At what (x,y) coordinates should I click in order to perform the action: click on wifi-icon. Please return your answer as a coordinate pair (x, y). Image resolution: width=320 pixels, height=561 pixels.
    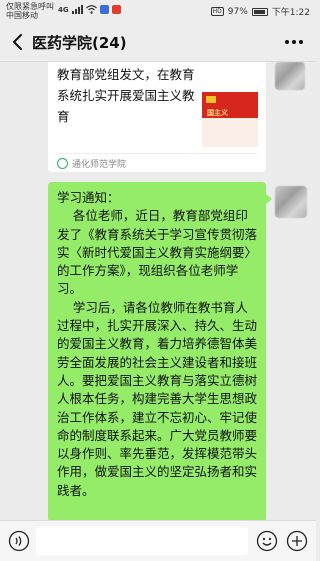
    Looking at the image, I should click on (91, 9).